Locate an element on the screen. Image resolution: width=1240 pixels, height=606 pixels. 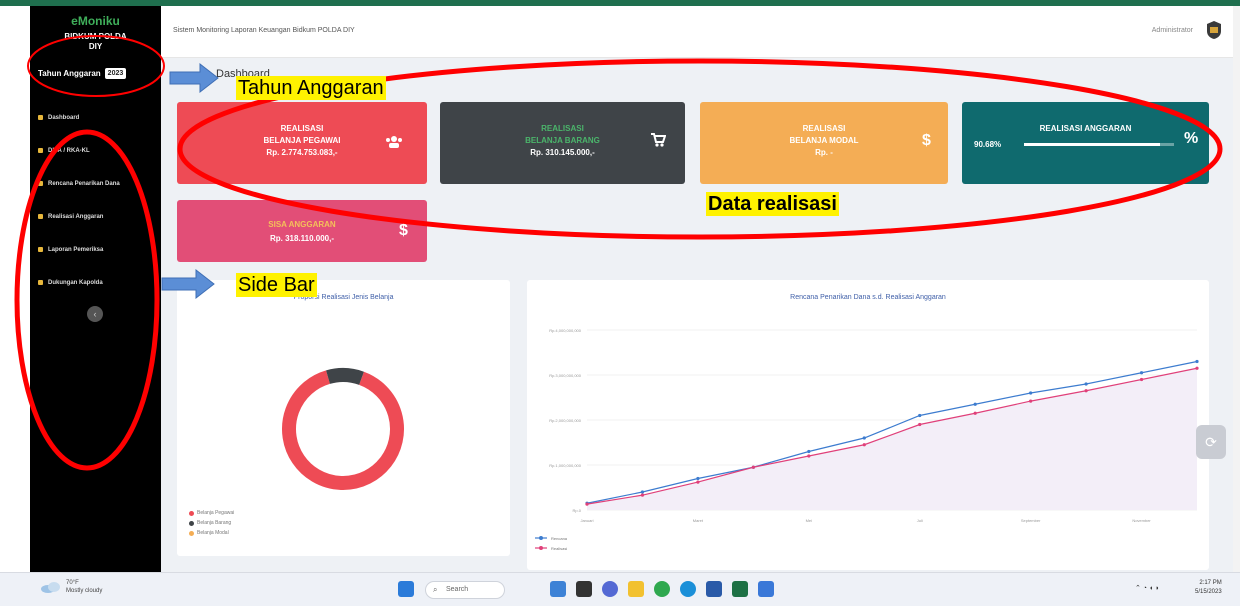
search-label: Search is located at coordinates (457, 589).